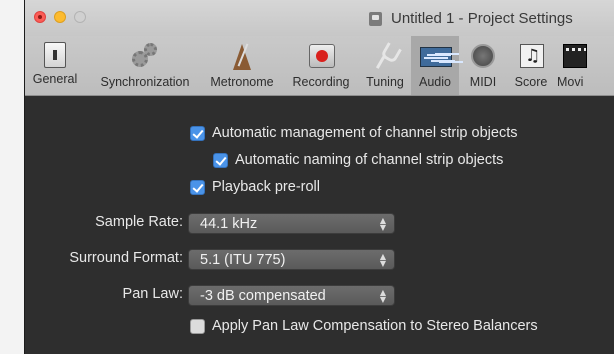 This screenshot has width=614, height=354. What do you see at coordinates (482, 18) in the screenshot?
I see `window-title: Untitled 1 - Project Settings` at bounding box center [482, 18].